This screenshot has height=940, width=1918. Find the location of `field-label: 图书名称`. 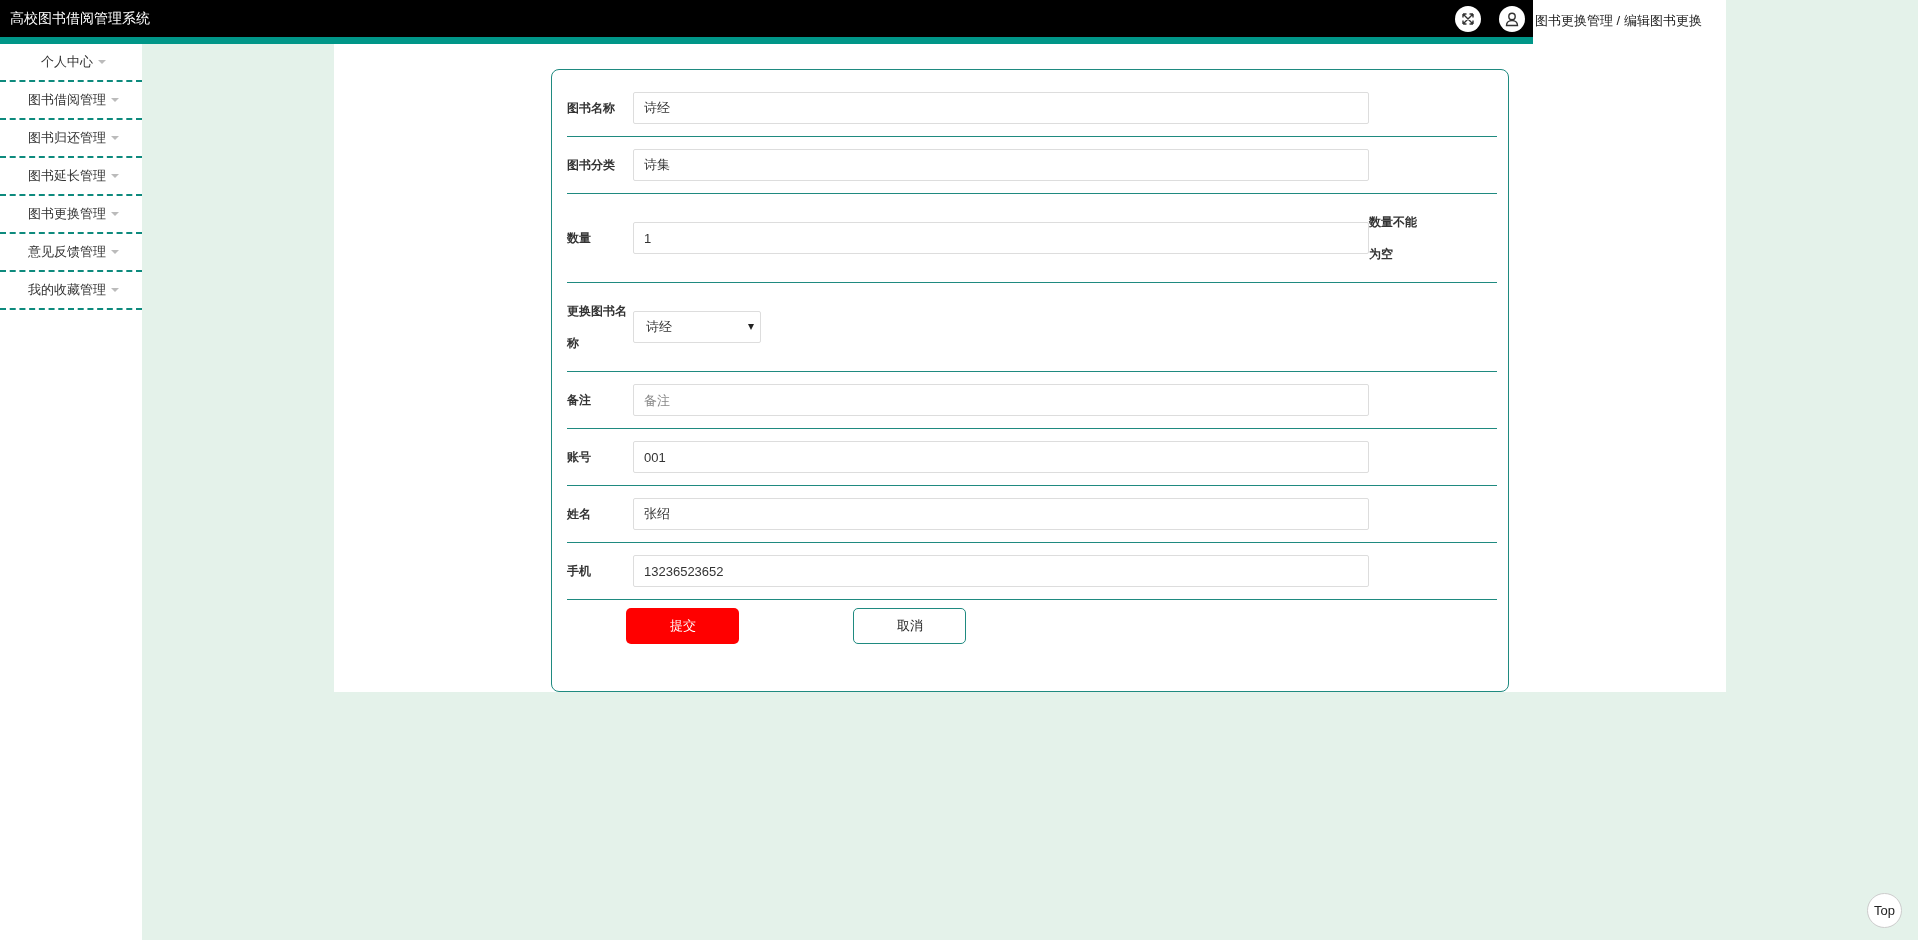

field-label: 图书名称 is located at coordinates (591, 108).